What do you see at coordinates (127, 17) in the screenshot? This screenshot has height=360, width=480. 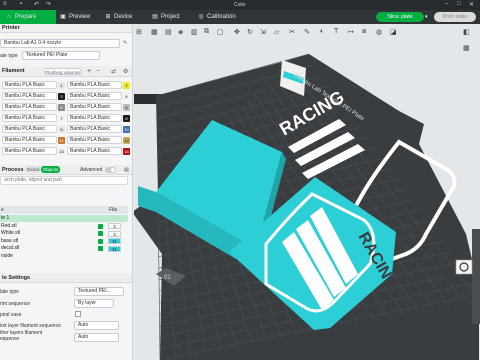 I see `tab-device: ⊞ Device` at bounding box center [127, 17].